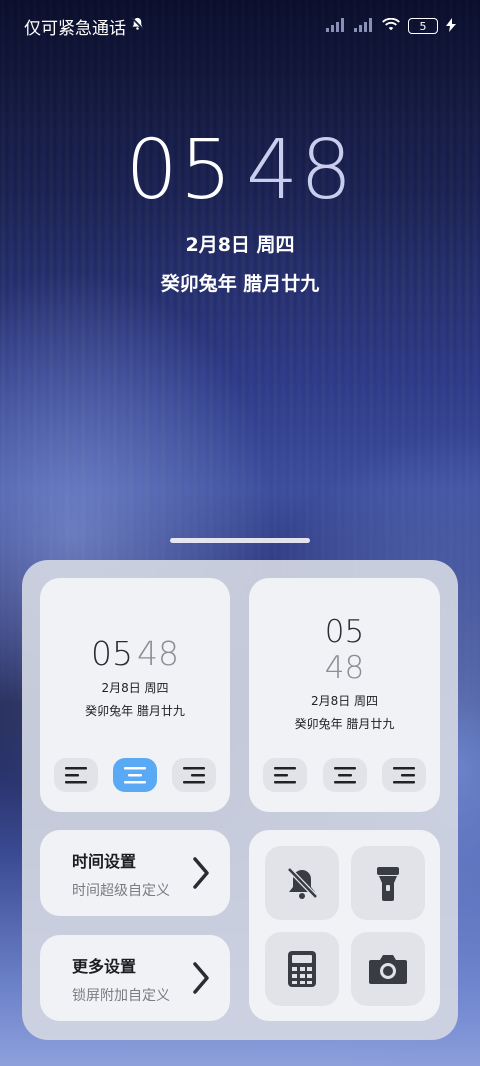 The width and height of the screenshot is (480, 1066). I want to click on camera-icon, so click(388, 969).